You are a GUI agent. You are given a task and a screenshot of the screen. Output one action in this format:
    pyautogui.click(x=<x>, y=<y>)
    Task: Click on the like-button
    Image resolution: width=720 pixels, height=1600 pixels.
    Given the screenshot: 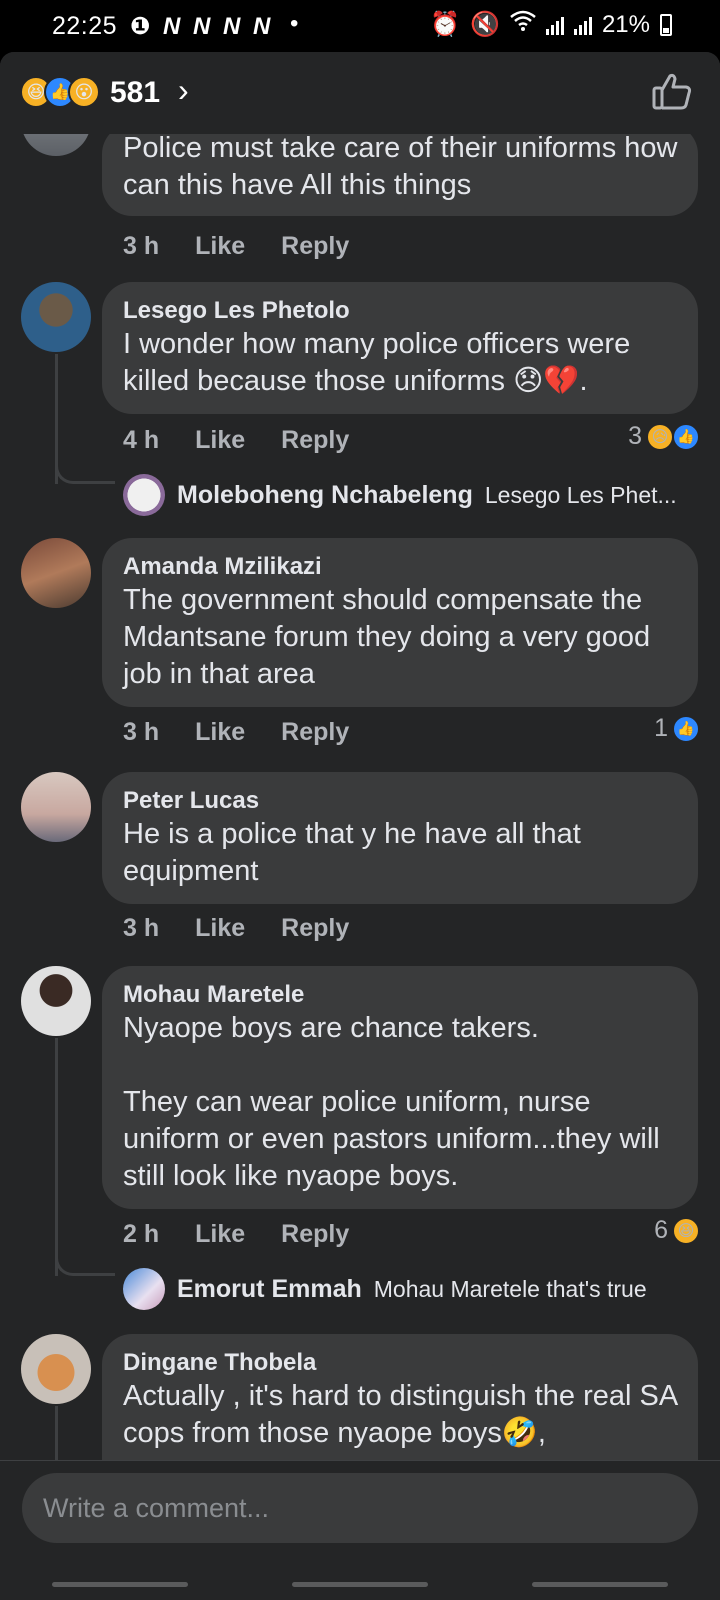 What is the action you would take?
    pyautogui.click(x=672, y=92)
    